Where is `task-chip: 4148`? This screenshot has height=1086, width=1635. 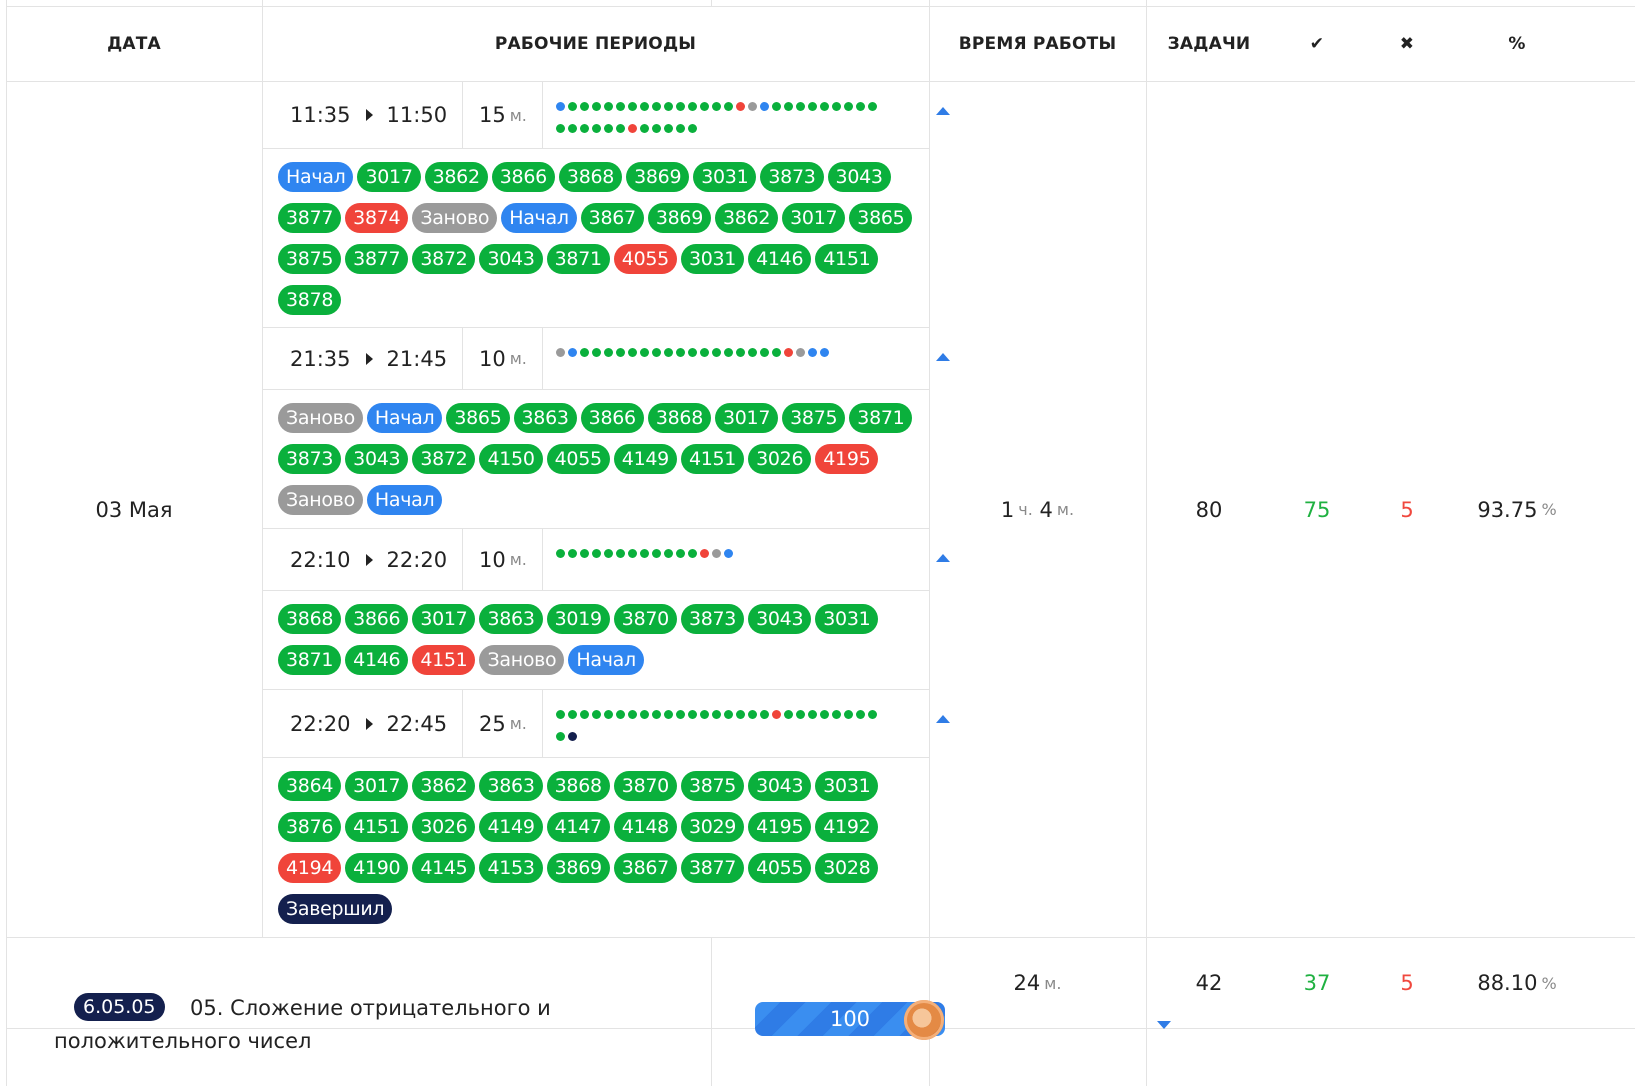
task-chip: 4148 is located at coordinates (645, 827).